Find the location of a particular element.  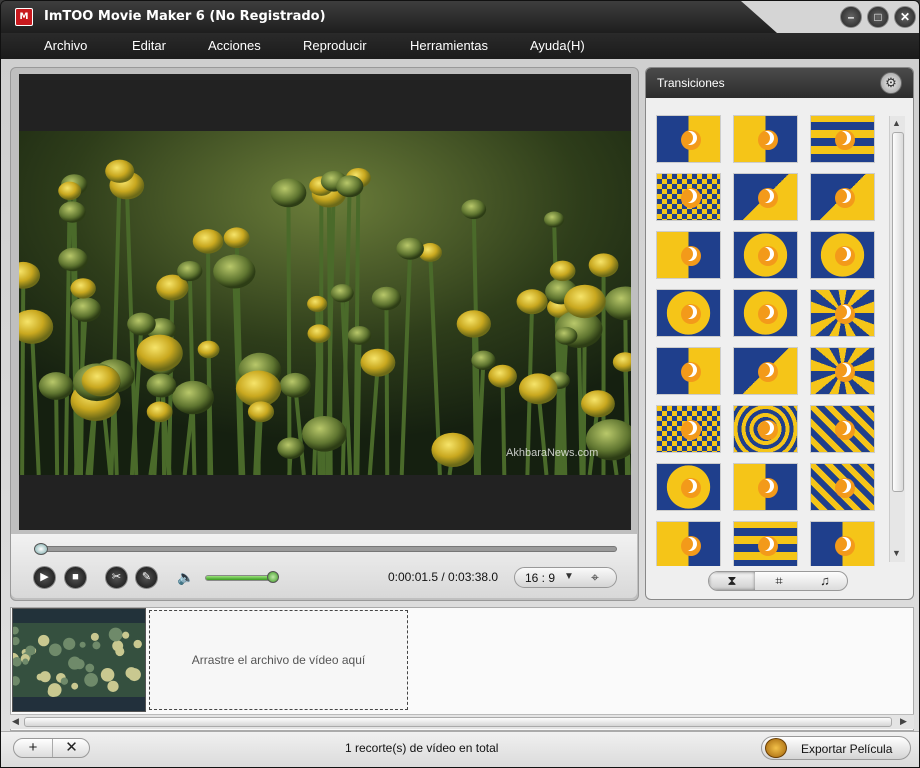

transition-thumbnail-rings is located at coordinates (765, 429).